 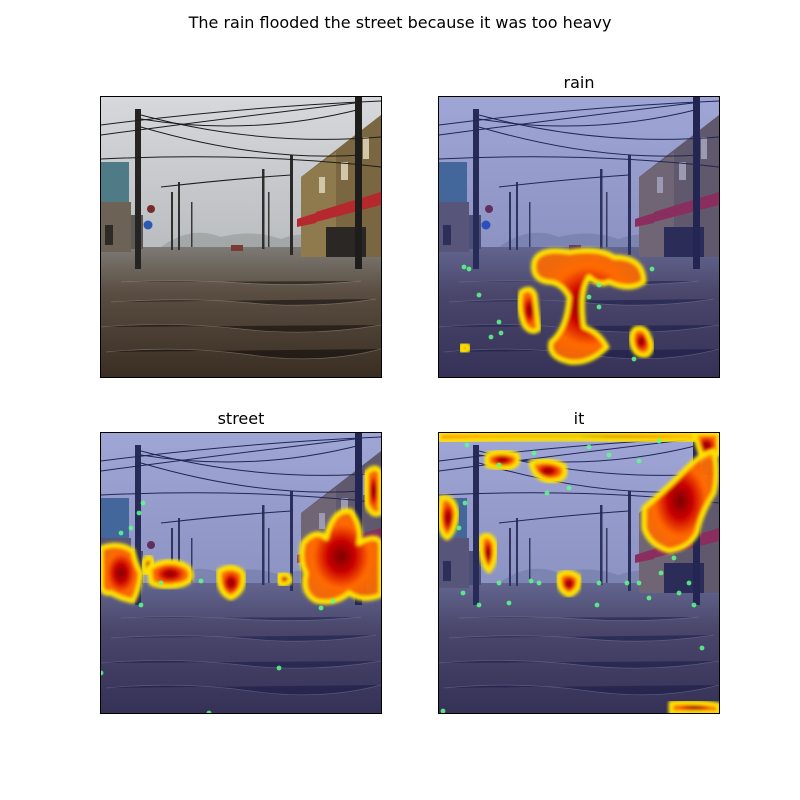 I want to click on street-scene-it-heatmap, so click(x=579, y=573).